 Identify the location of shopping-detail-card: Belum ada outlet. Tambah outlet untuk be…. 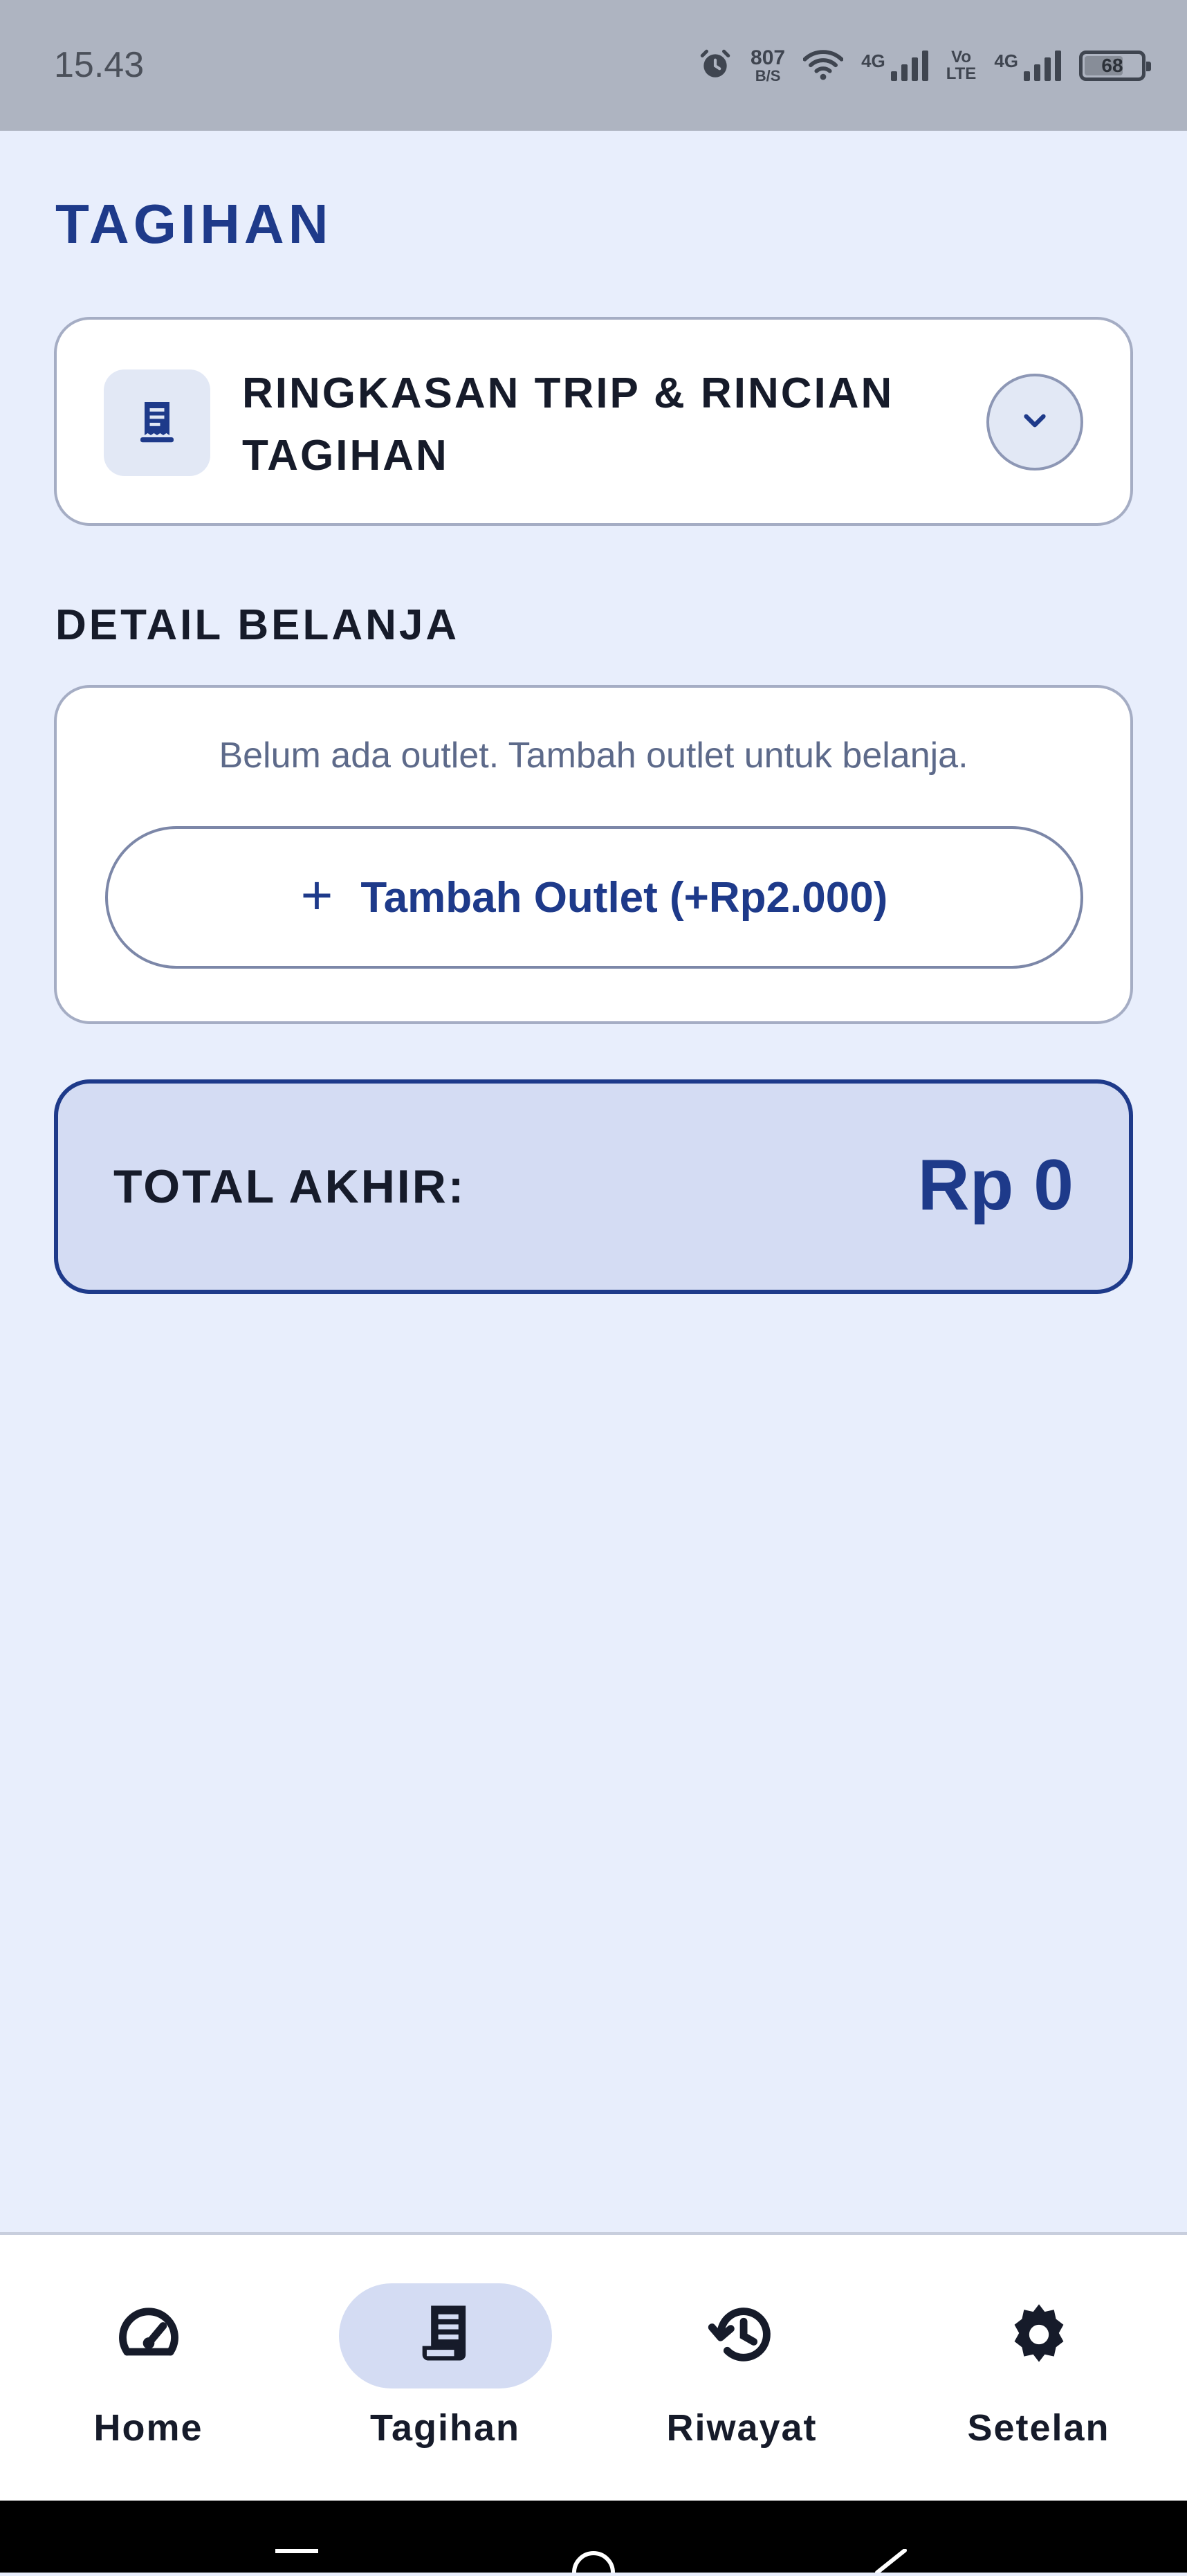
(593, 855).